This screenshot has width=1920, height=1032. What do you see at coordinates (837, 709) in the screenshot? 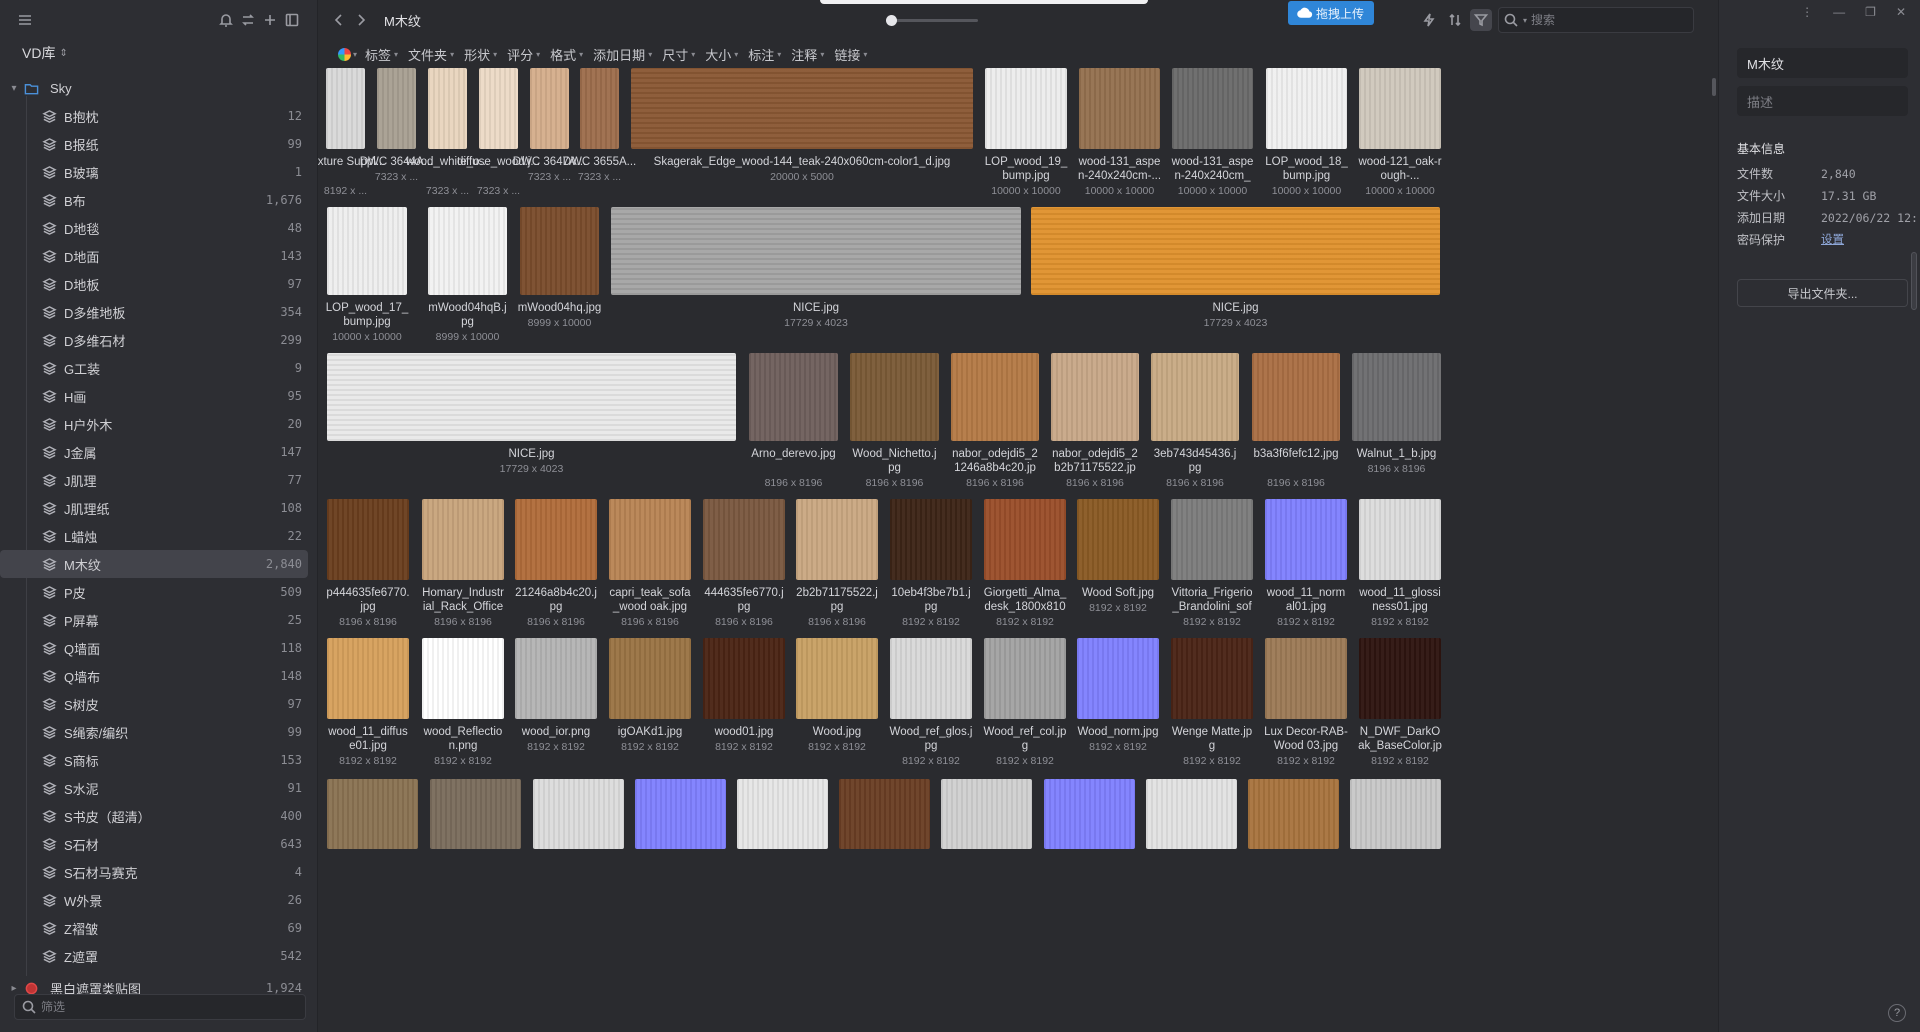
I see `asset-card: Wood.jpg 8192 x 8192` at bounding box center [837, 709].